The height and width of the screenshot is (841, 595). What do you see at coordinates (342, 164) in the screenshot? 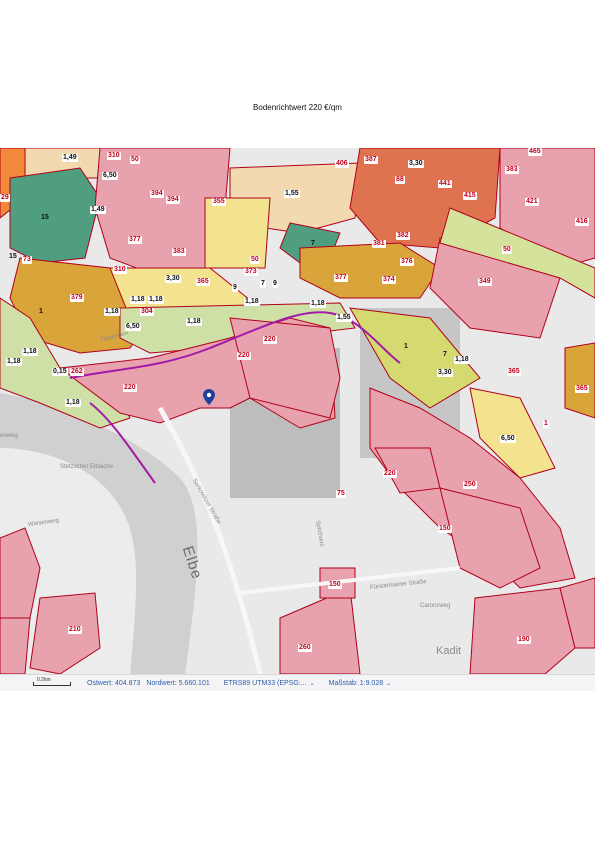
I see `land-value-label: 406` at bounding box center [342, 164].